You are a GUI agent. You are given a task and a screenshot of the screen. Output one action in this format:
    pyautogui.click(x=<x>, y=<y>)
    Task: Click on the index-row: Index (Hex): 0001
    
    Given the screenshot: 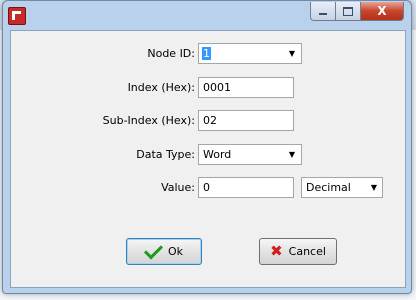 What is the action you would take?
    pyautogui.click(x=208, y=88)
    